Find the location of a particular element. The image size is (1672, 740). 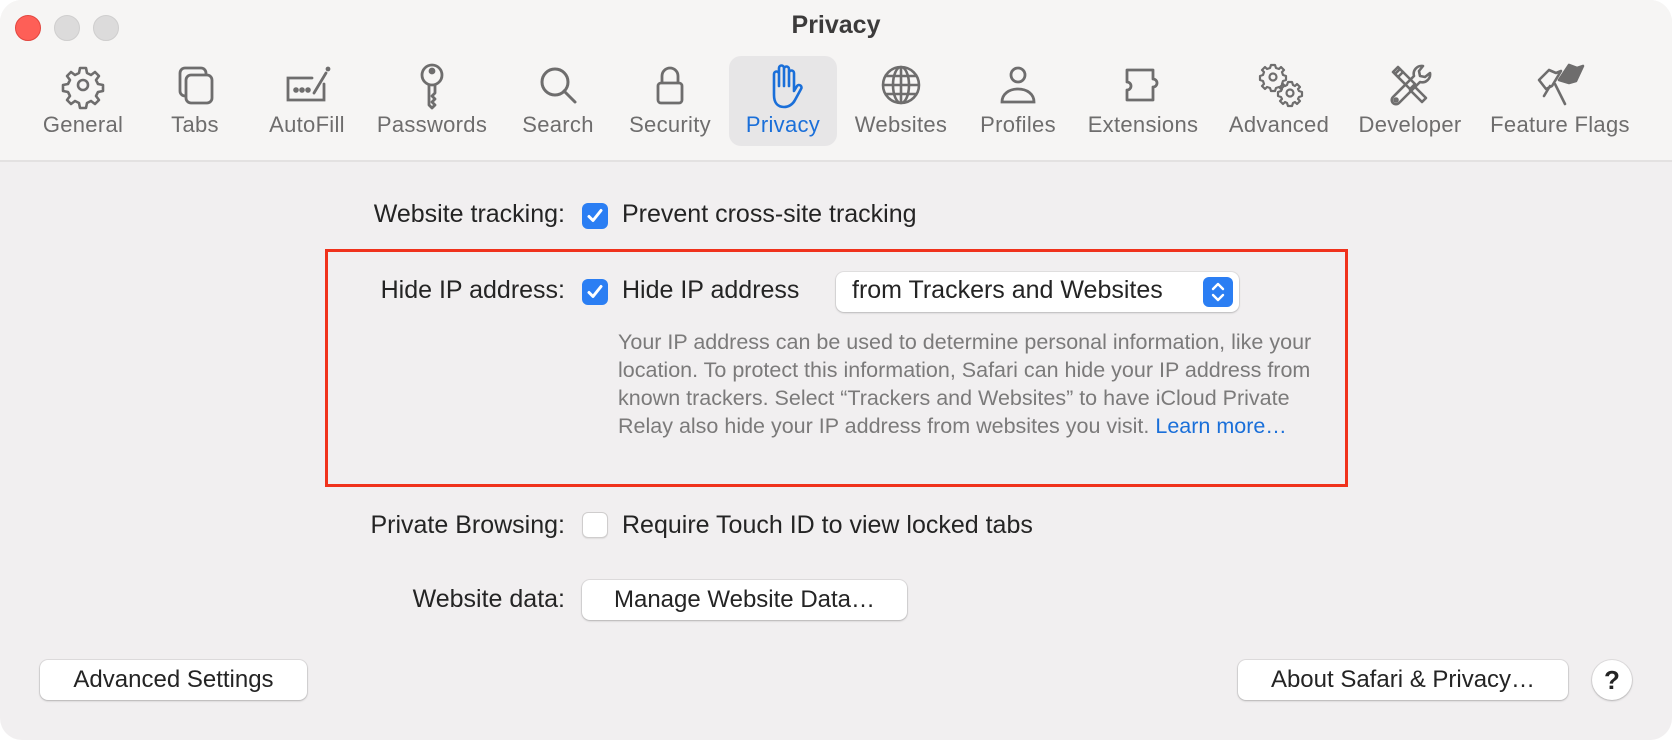

tab-autofill: AutoFill is located at coordinates (307, 101).